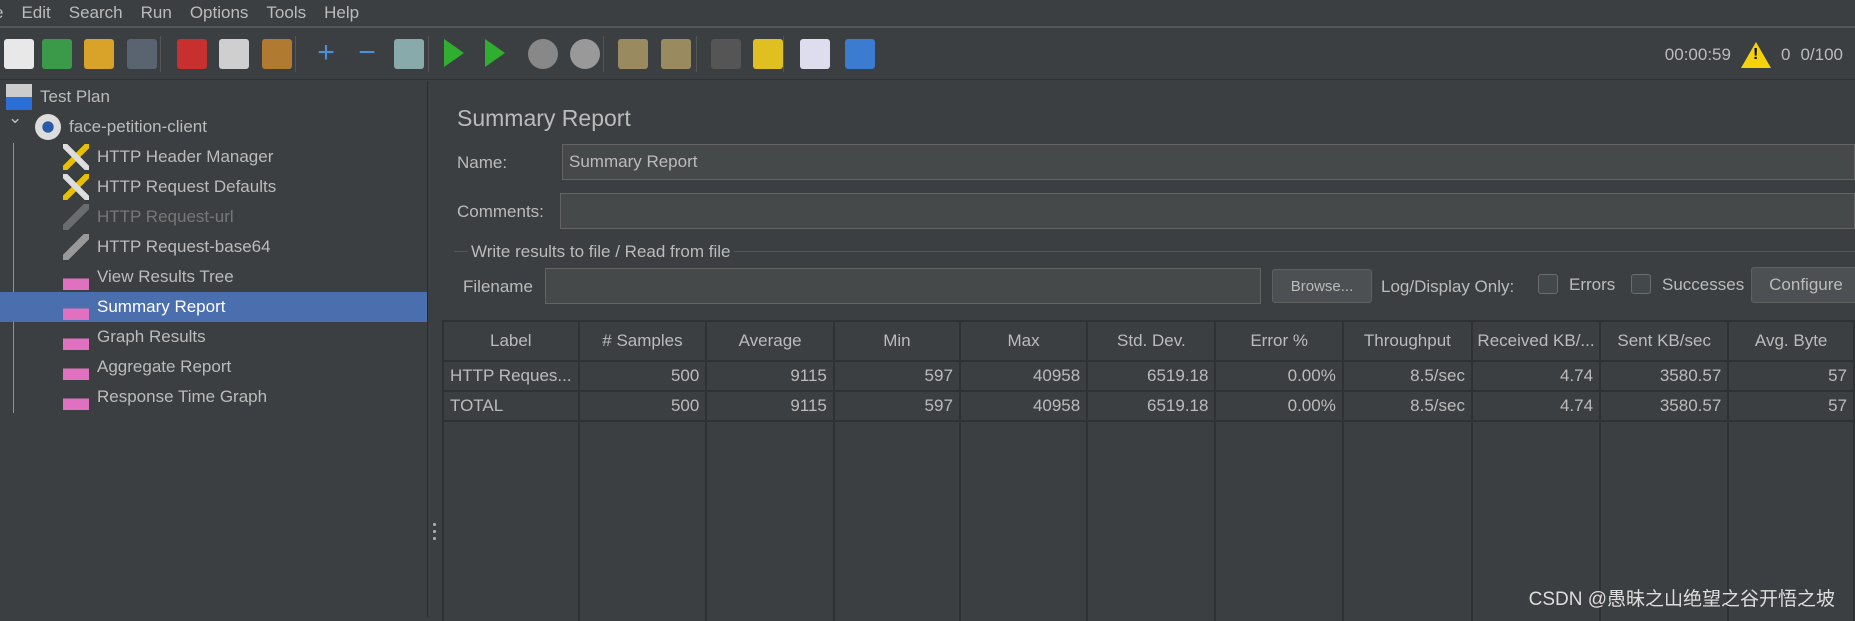 This screenshot has height=621, width=1855. I want to click on tree-item-label: Test Plan, so click(75, 96).